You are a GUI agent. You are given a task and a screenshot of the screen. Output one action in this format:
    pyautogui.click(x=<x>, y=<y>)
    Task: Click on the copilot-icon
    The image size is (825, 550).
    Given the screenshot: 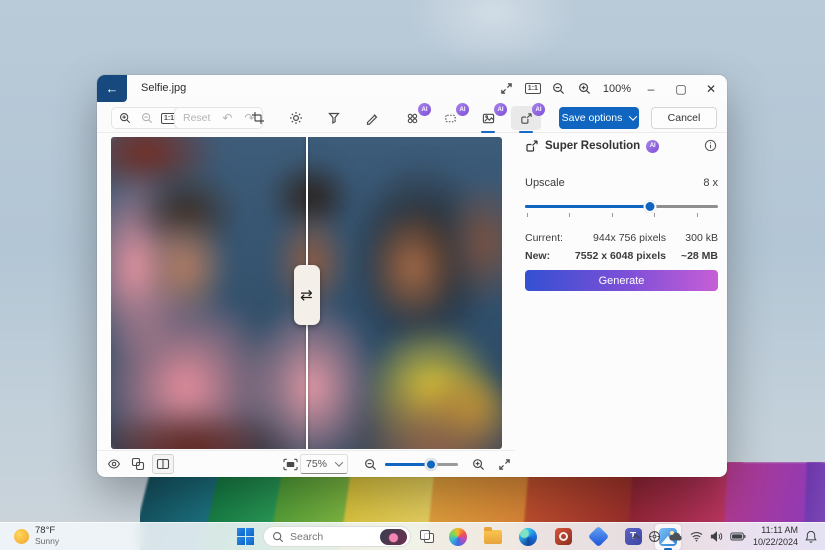 What is the action you would take?
    pyautogui.click(x=458, y=536)
    